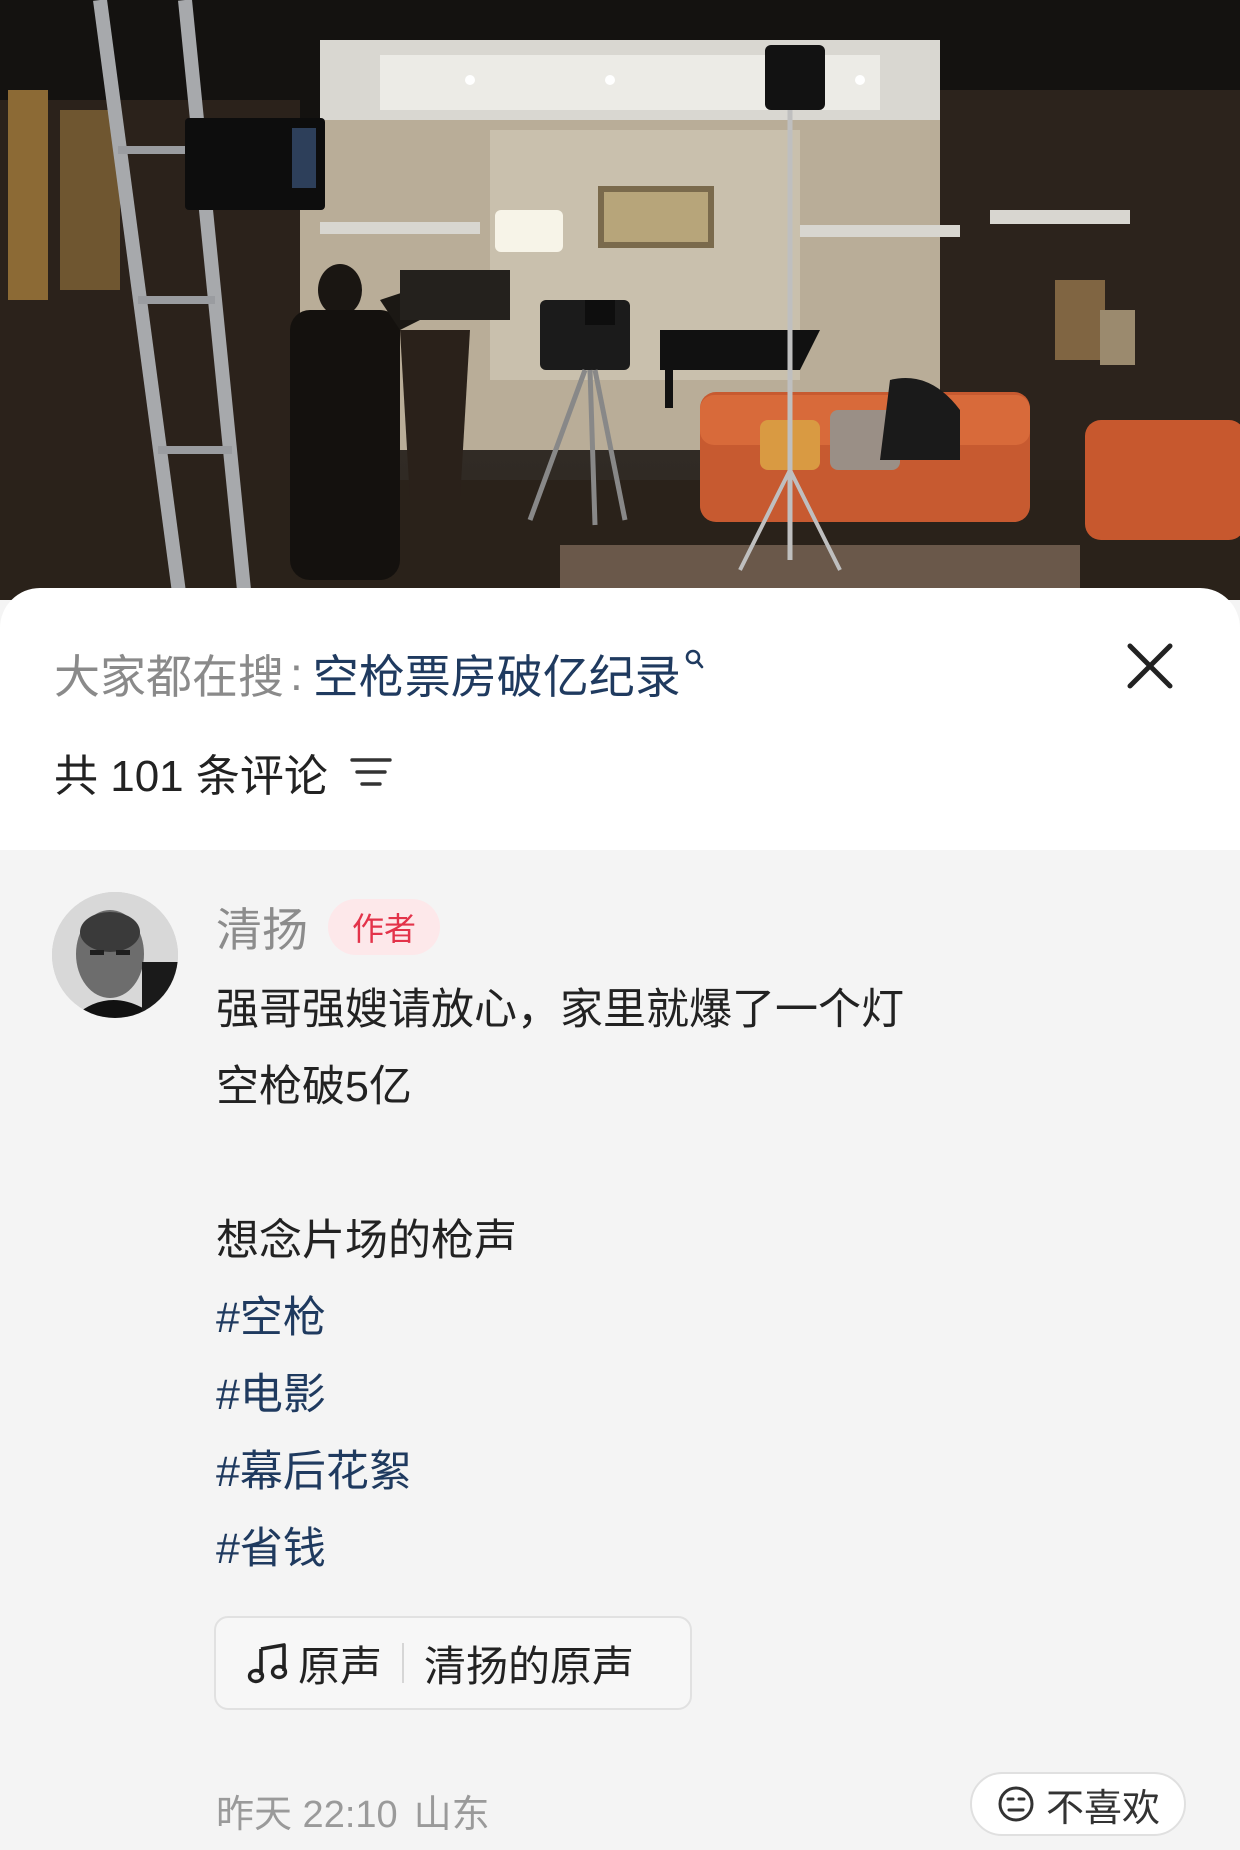 This screenshot has height=1850, width=1240. Describe the element at coordinates (620, 719) in the screenshot. I see `comment-sheet-header` at that location.